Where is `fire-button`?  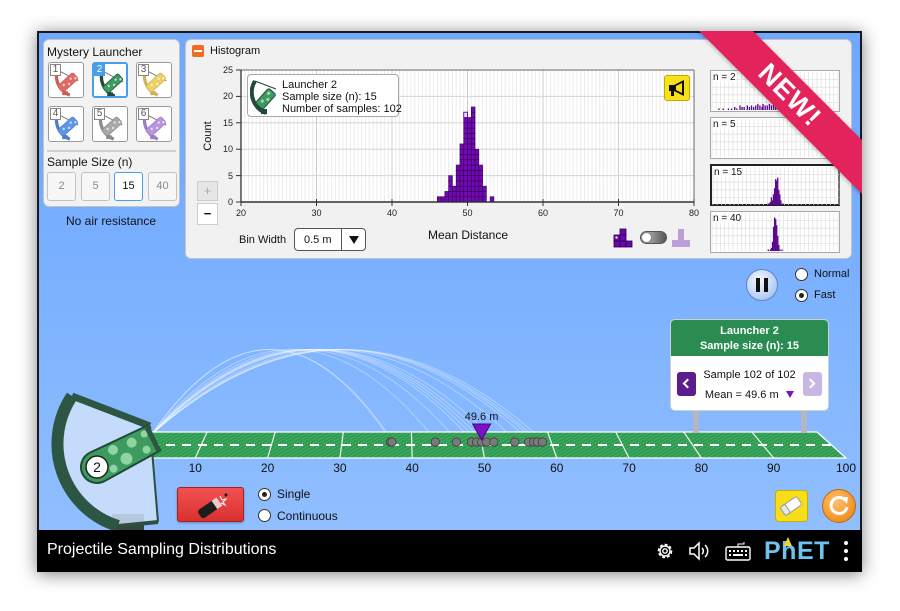 fire-button is located at coordinates (210, 504).